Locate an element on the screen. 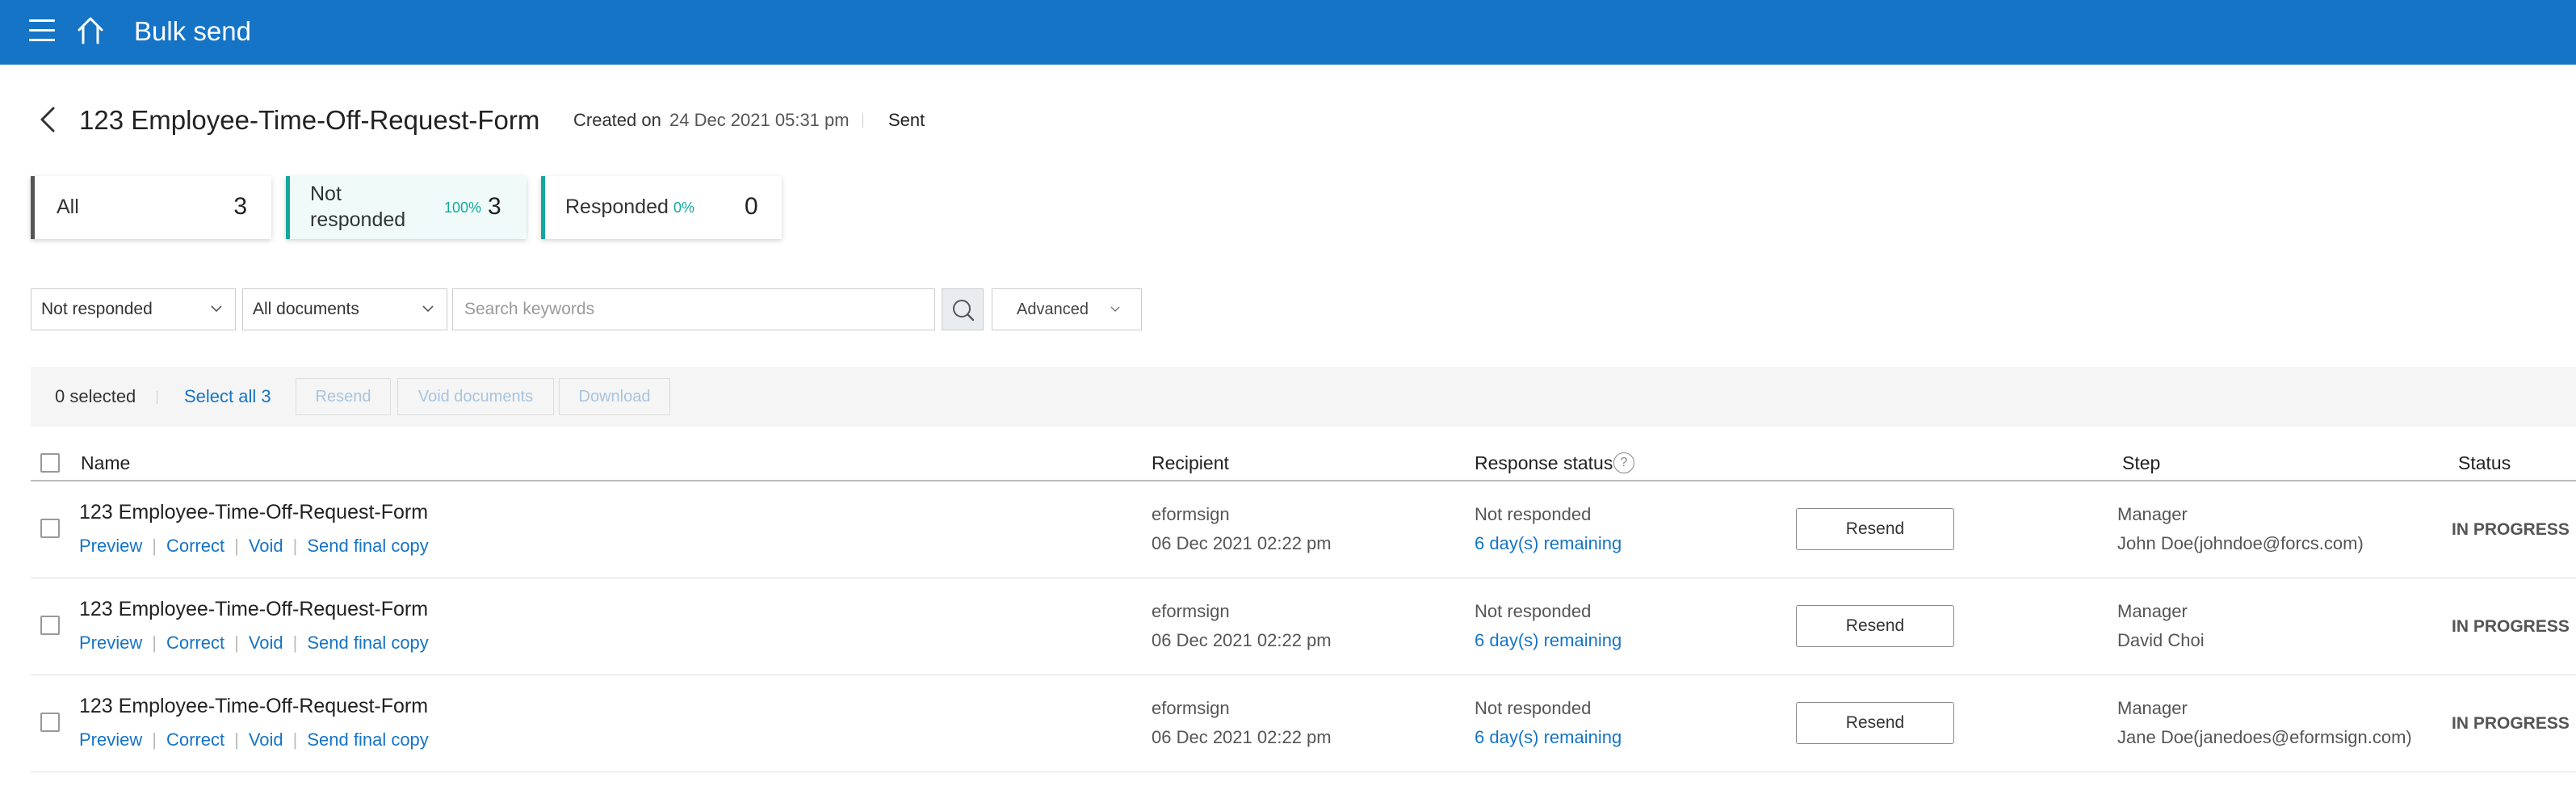 This screenshot has width=2576, height=803. card-label: All is located at coordinates (68, 207).